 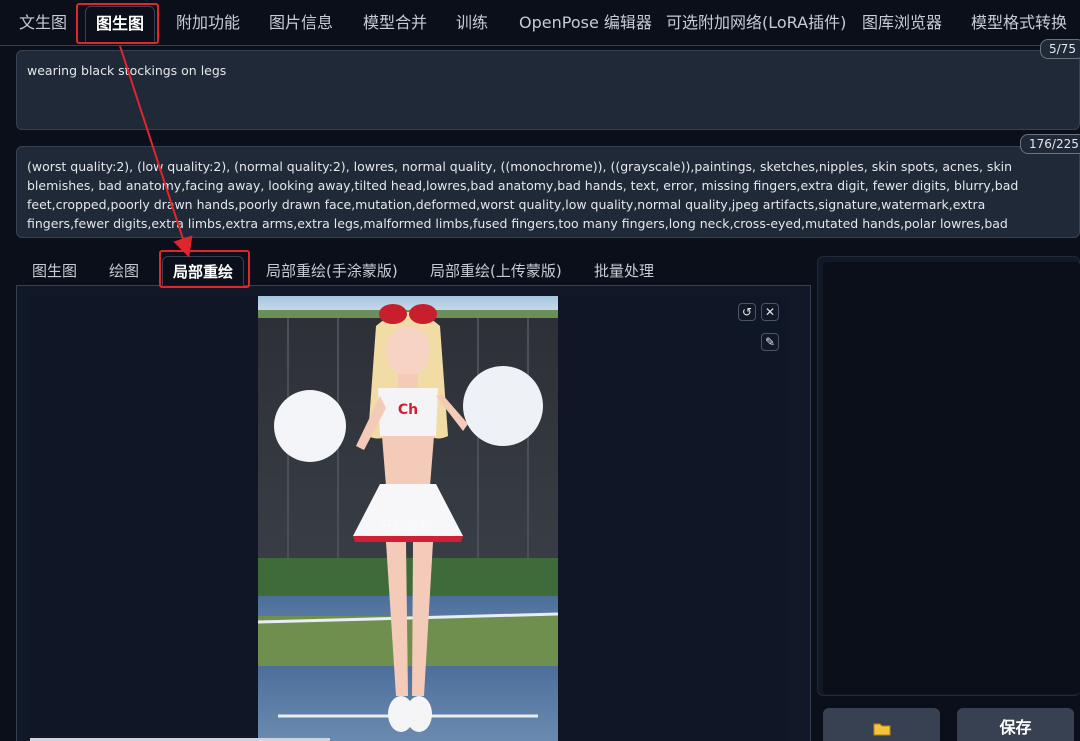 I want to click on tab-model-converter: 模型格式转换, so click(x=1019, y=23).